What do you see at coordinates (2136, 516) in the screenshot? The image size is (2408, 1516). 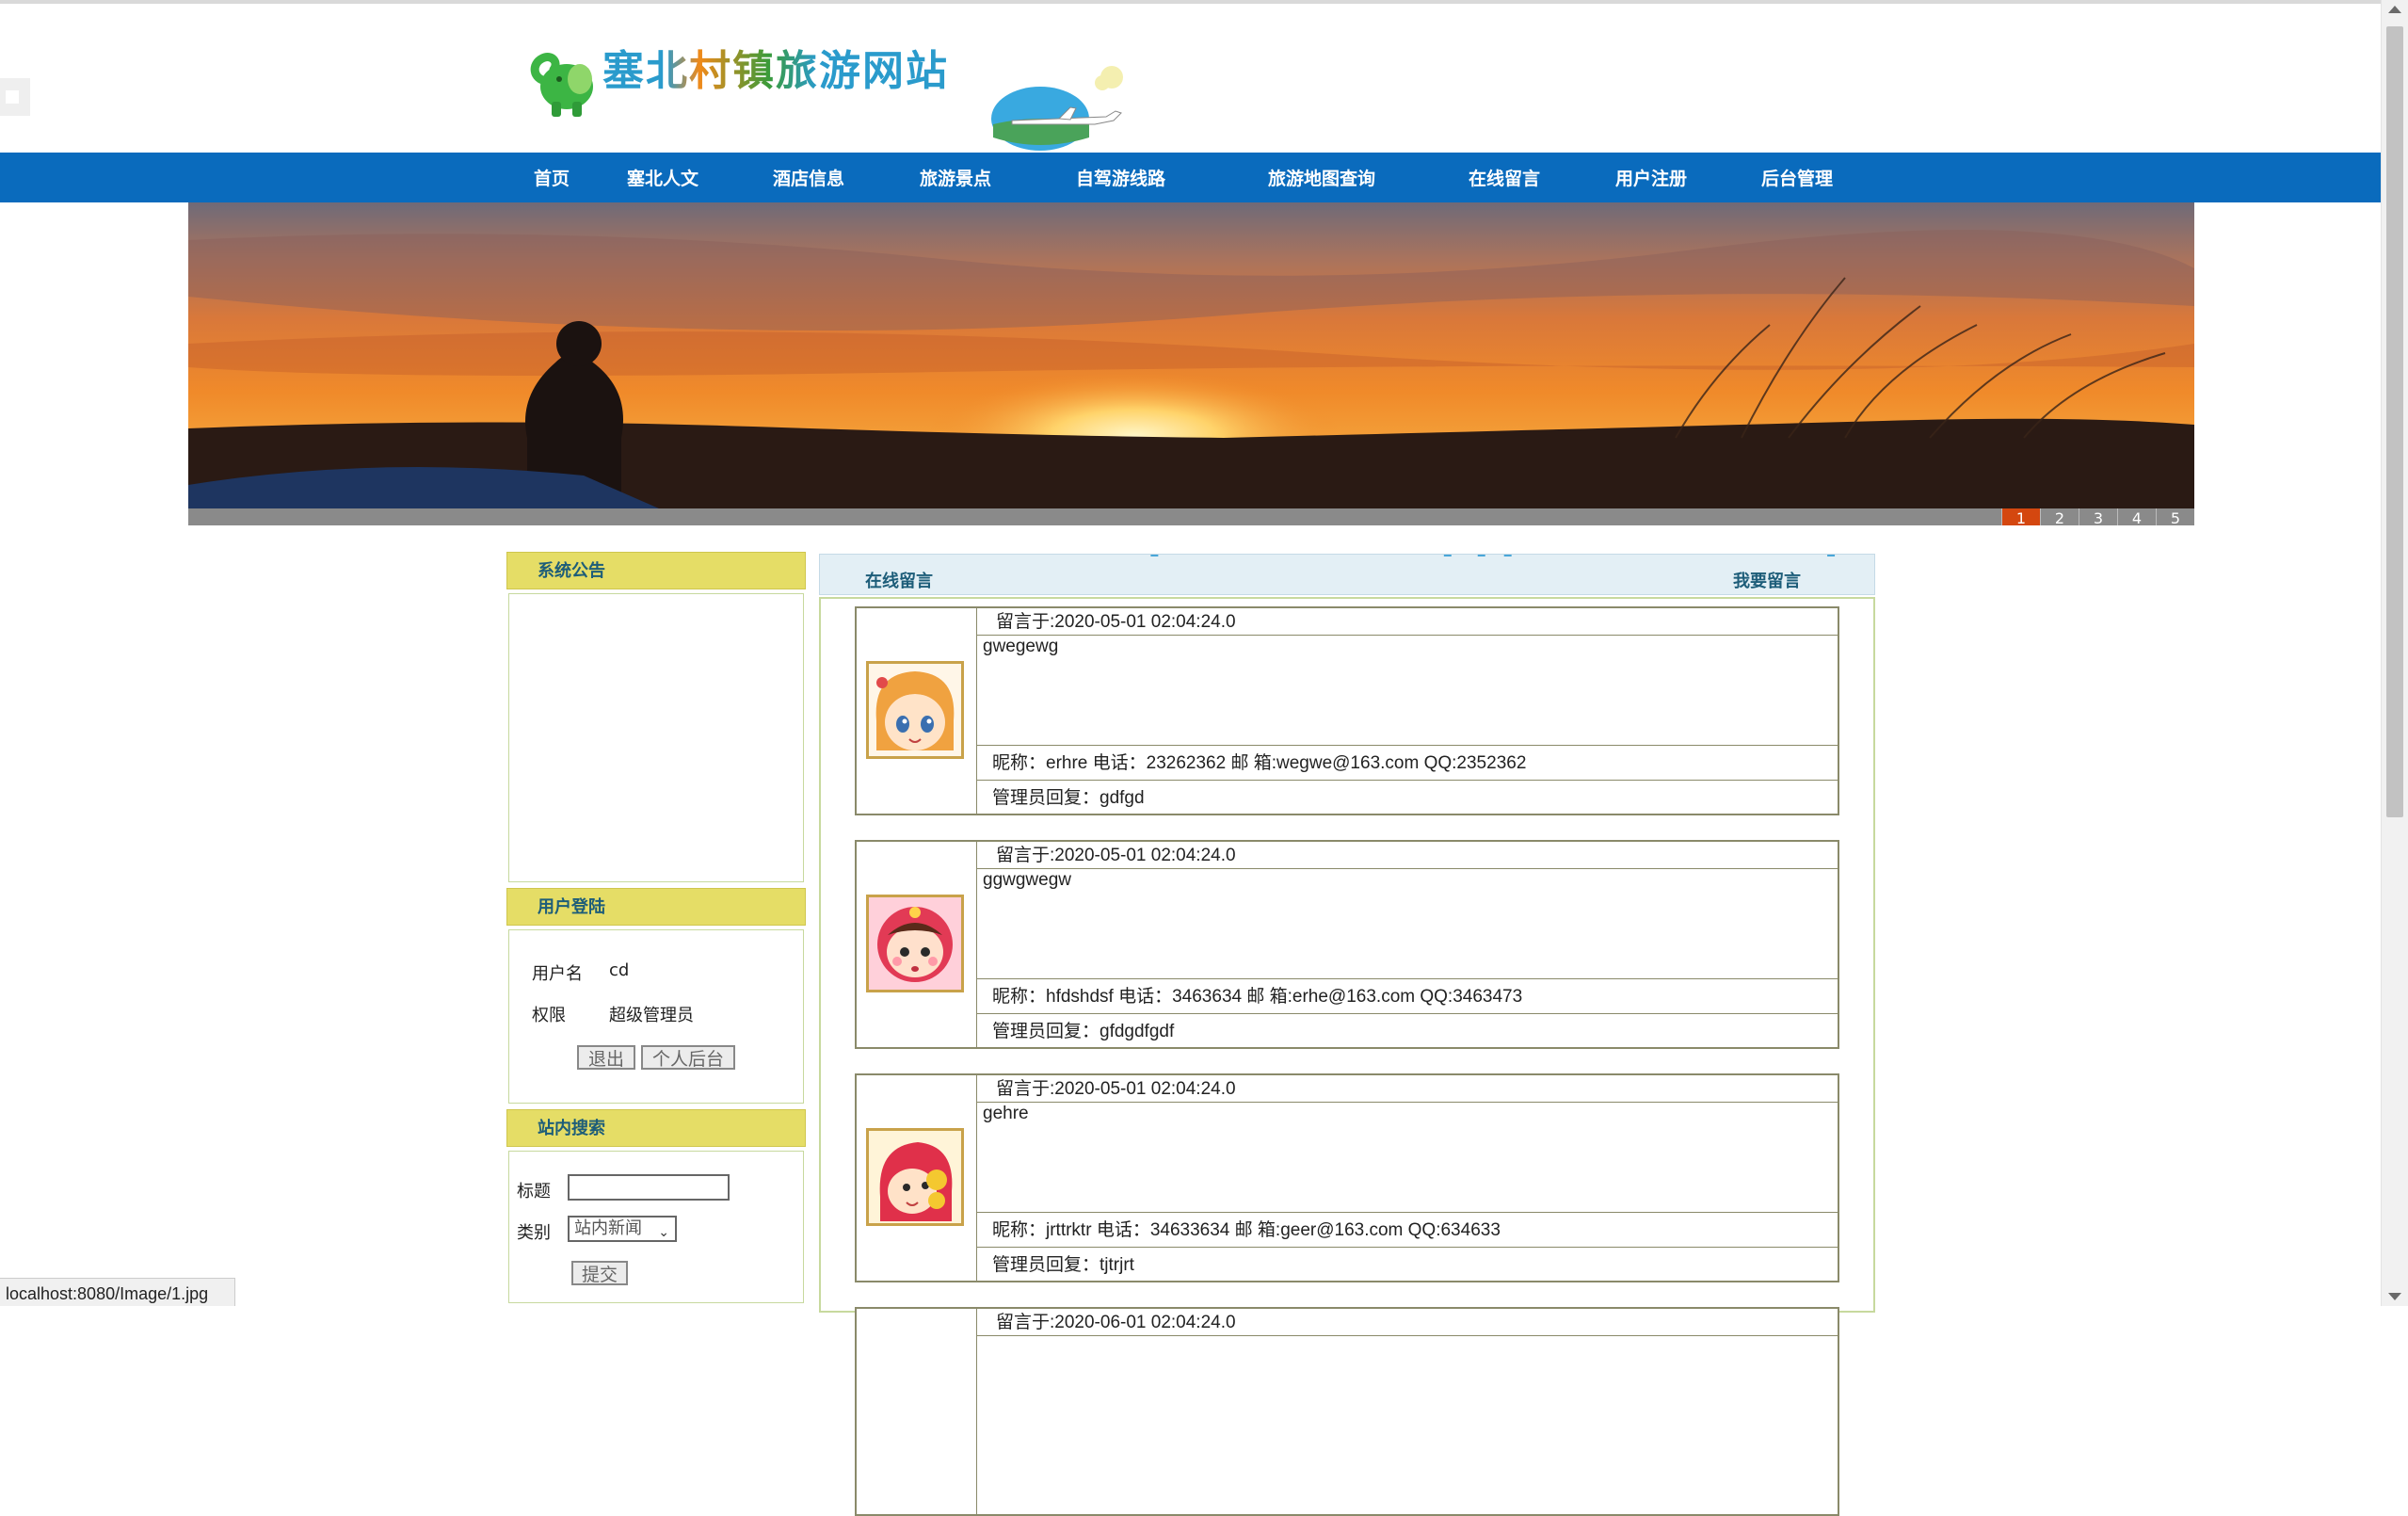 I see `banner-page-4: 4` at bounding box center [2136, 516].